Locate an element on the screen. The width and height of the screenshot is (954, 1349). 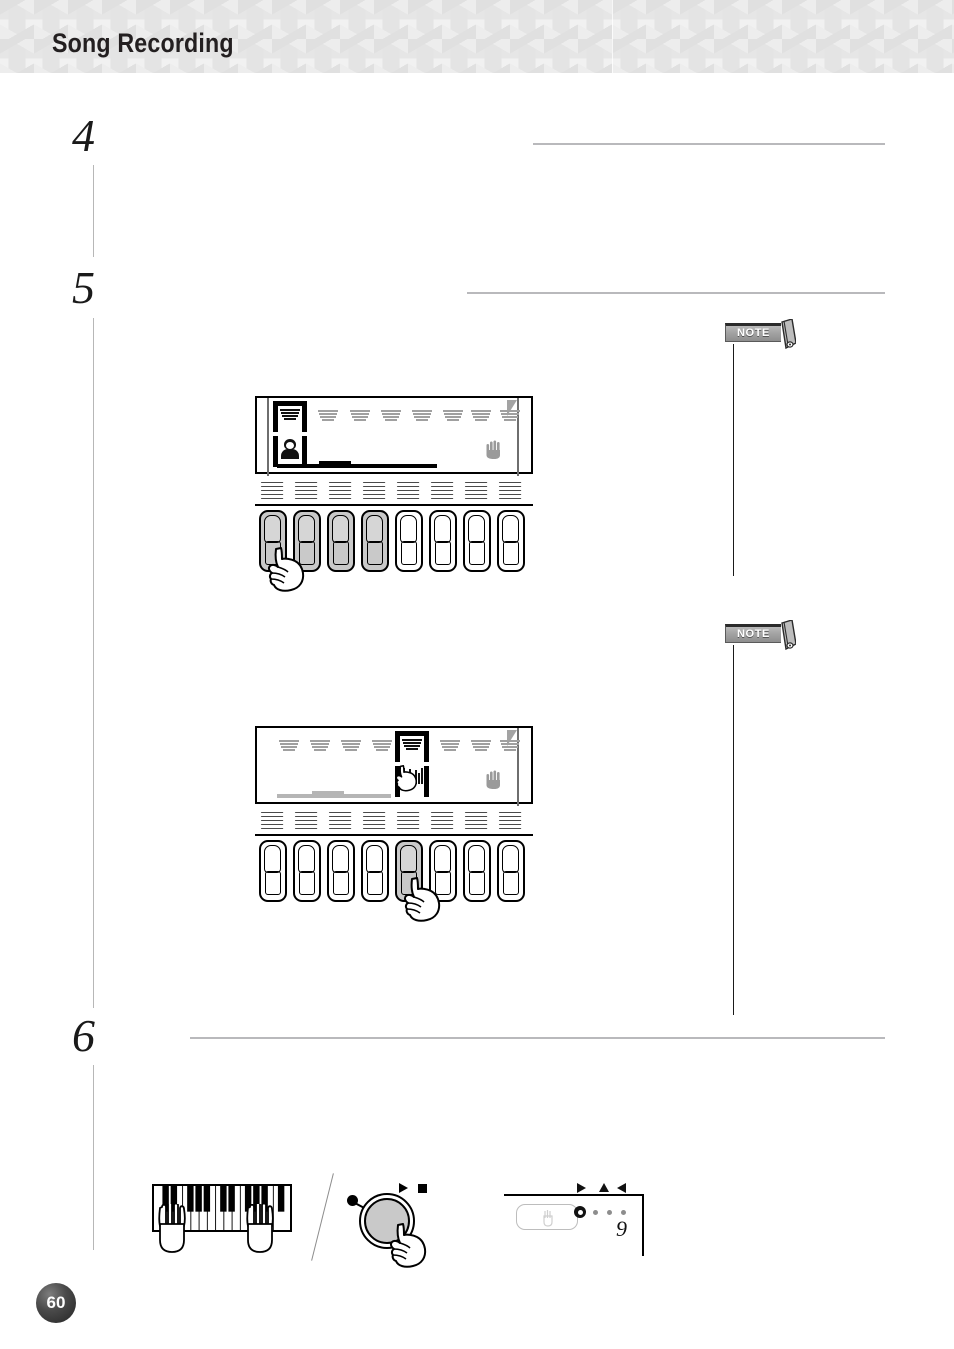
step-6-rule is located at coordinates (537, 1038).